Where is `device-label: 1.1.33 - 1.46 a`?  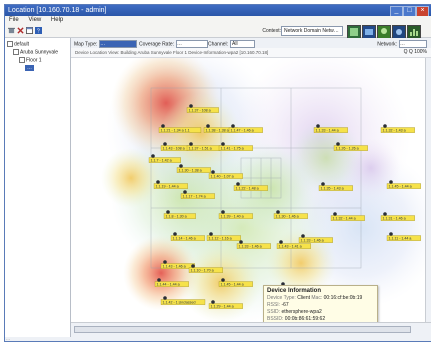 device-label: 1.1.33 - 1.46 a is located at coordinates (312, 240).